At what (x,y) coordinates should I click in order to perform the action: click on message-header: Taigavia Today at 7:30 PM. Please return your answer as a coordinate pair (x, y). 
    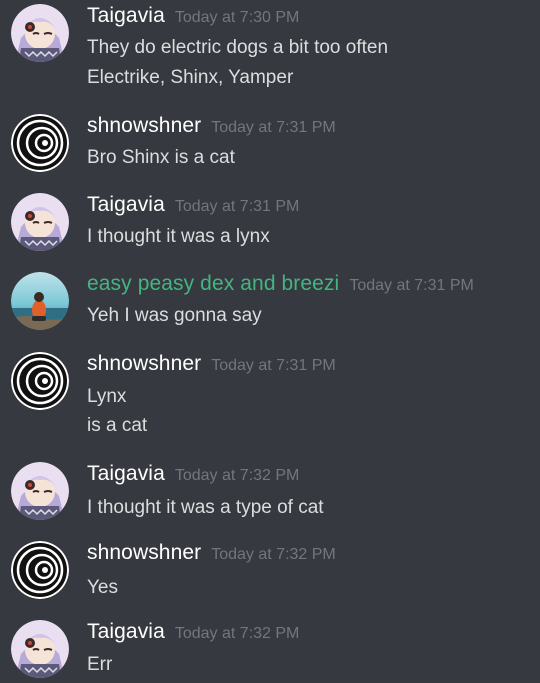
    Looking at the image, I should click on (193, 18).